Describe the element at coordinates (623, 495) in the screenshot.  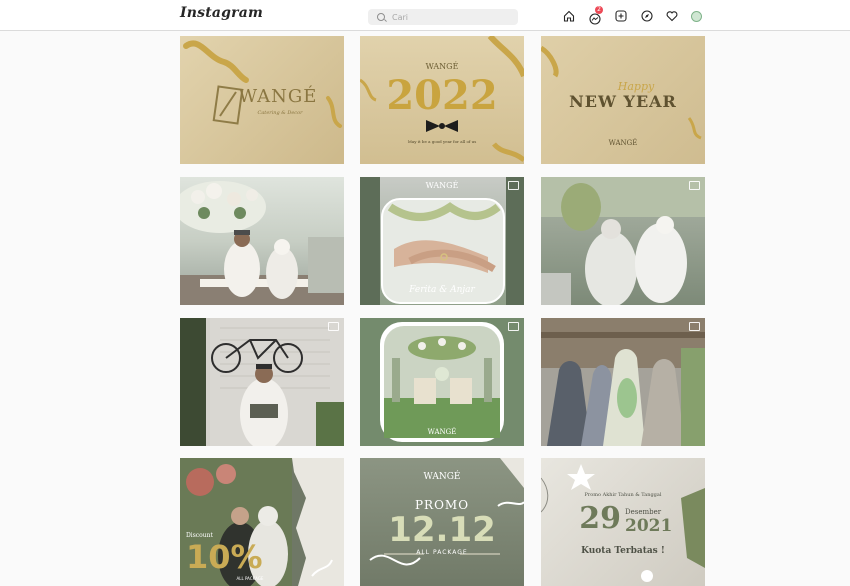
I see `promo-intro: Promo Akhir Tahun & Tanggal` at that location.